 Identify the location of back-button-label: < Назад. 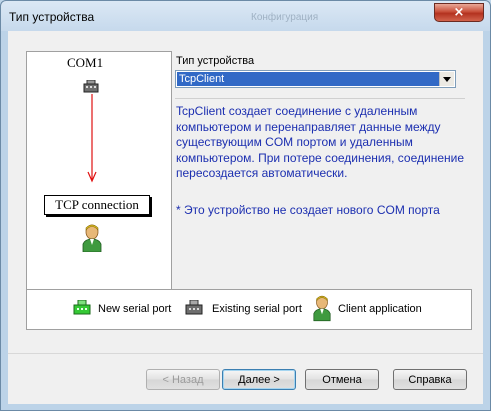
(183, 379).